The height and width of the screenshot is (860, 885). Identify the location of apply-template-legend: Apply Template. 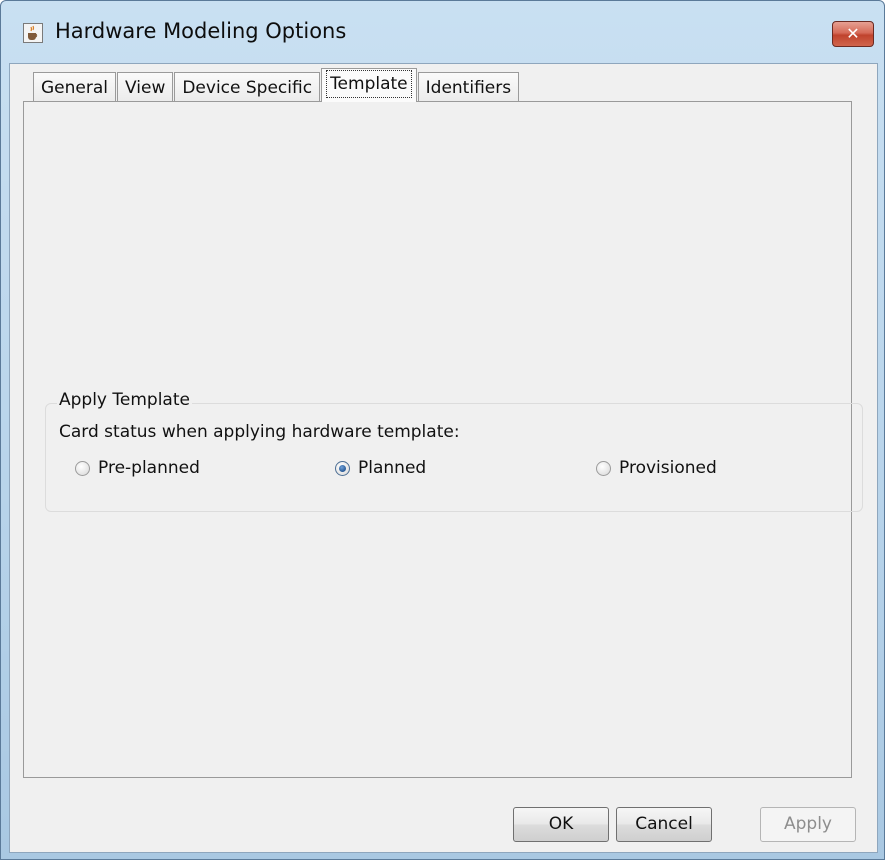
(124, 400).